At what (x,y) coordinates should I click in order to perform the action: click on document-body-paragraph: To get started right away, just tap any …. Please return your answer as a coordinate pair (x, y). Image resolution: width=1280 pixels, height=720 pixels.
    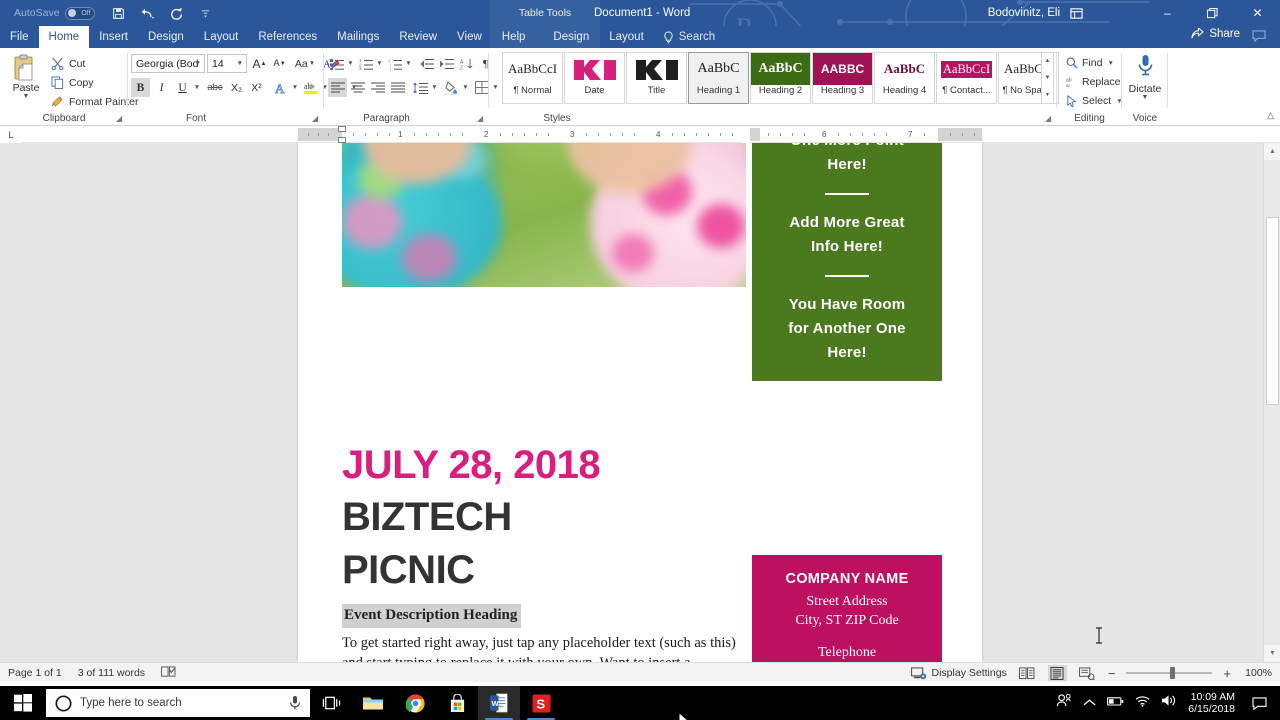
    Looking at the image, I should click on (541, 647).